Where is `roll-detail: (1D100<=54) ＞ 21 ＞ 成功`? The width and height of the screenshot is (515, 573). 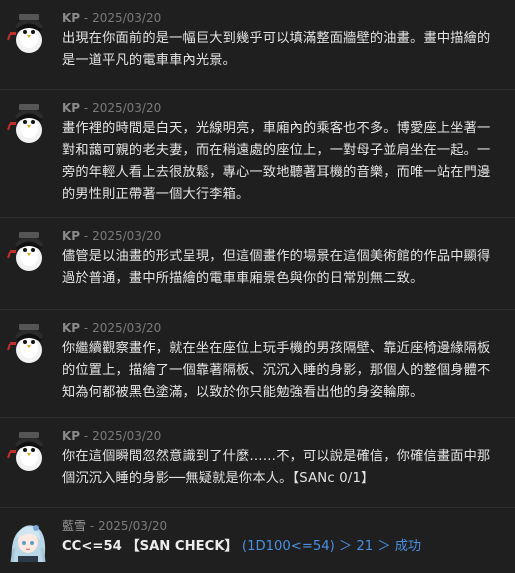
roll-detail: (1D100<=54) ＞ 21 ＞ 成功 is located at coordinates (329, 546).